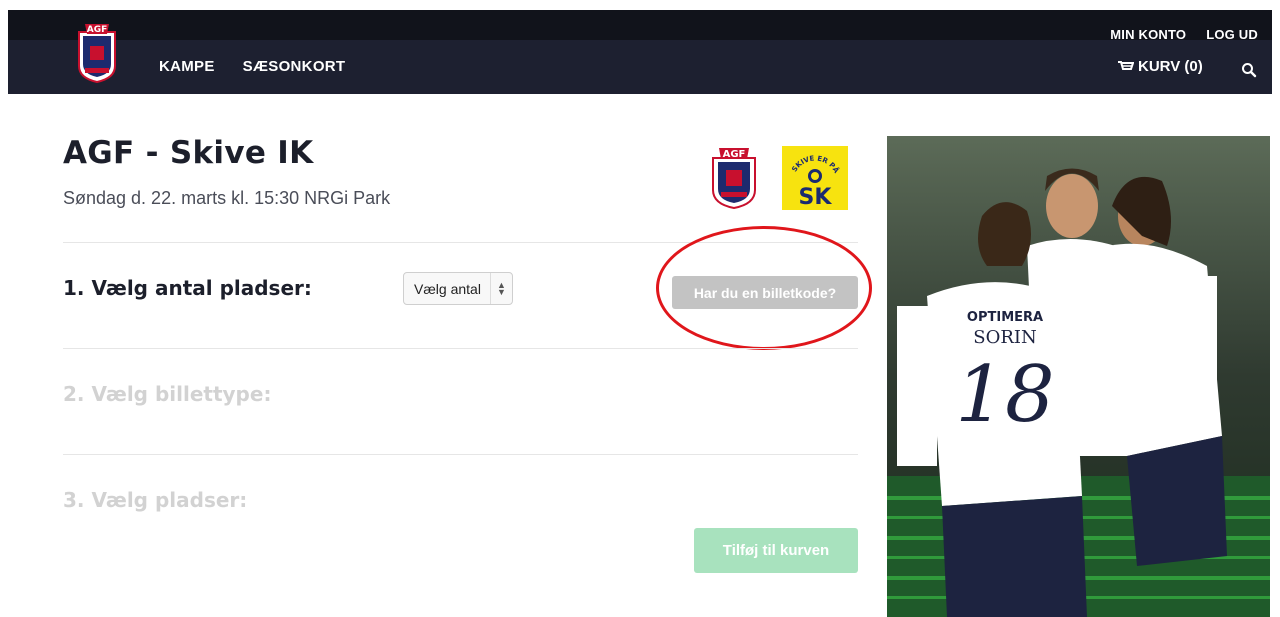  Describe the element at coordinates (187, 288) in the screenshot. I see `step-1-heading: 1. Vælg antal pladser:` at that location.